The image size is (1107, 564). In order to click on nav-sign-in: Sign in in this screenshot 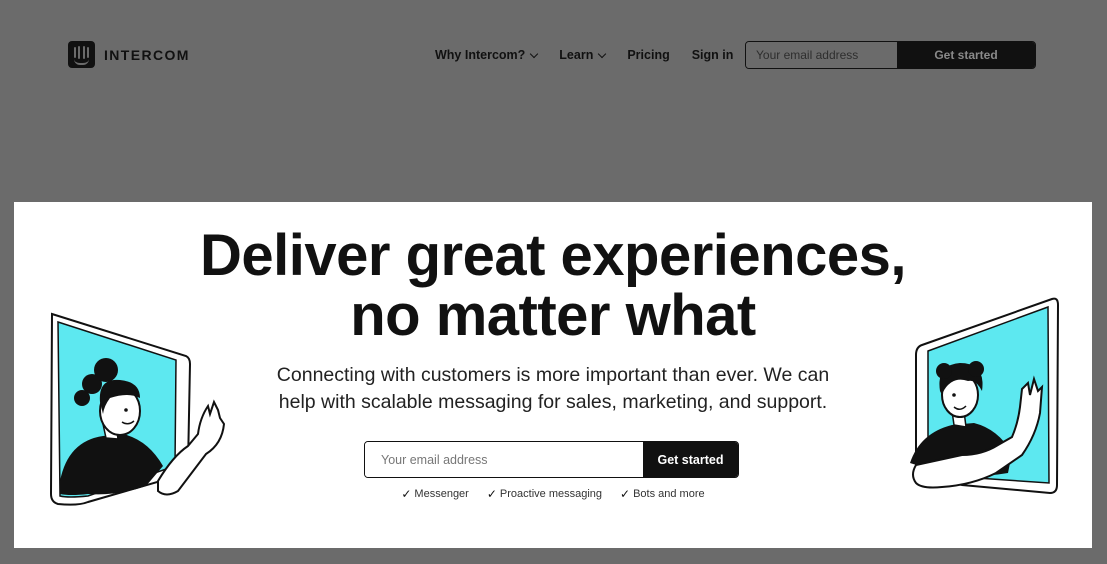, I will do `click(713, 55)`.